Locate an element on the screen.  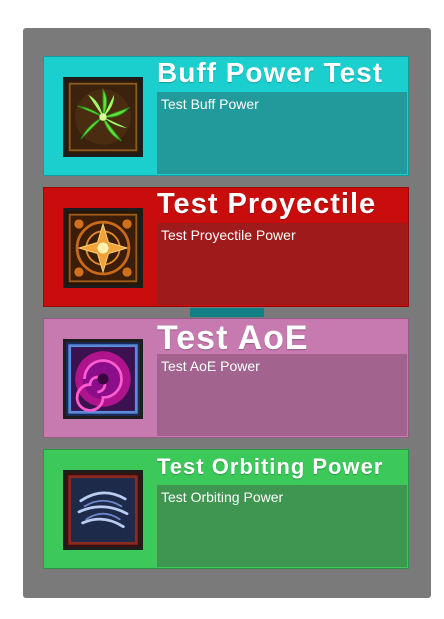
orange-star-burst-icon is located at coordinates (103, 248).